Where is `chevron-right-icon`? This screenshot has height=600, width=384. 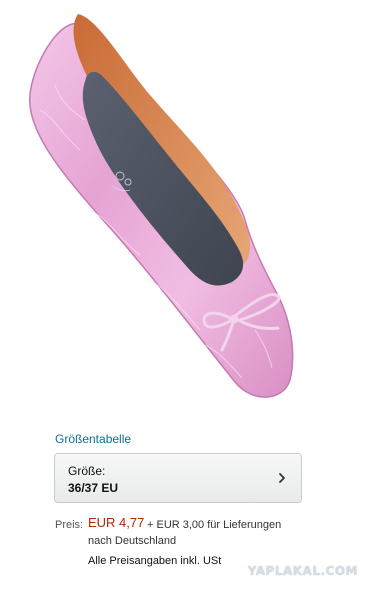
chevron-right-icon is located at coordinates (282, 478).